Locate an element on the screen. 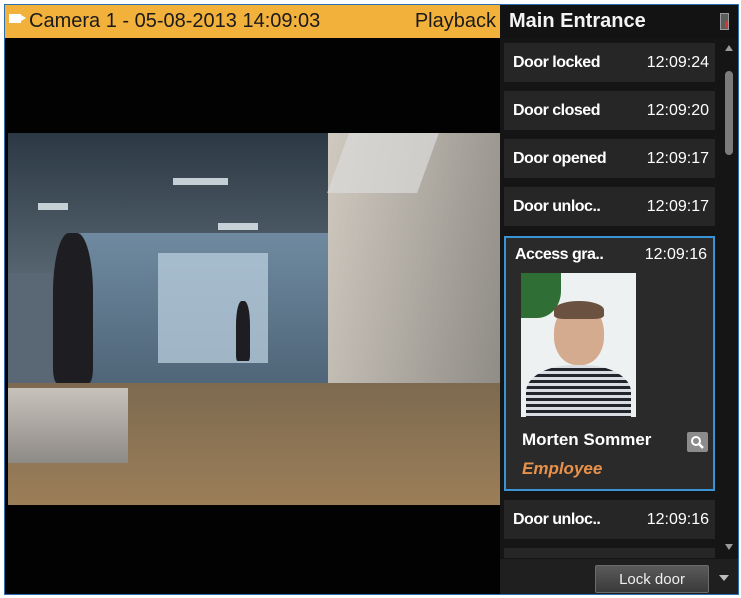 This screenshot has width=741, height=598. video-camera-icon is located at coordinates (17, 18).